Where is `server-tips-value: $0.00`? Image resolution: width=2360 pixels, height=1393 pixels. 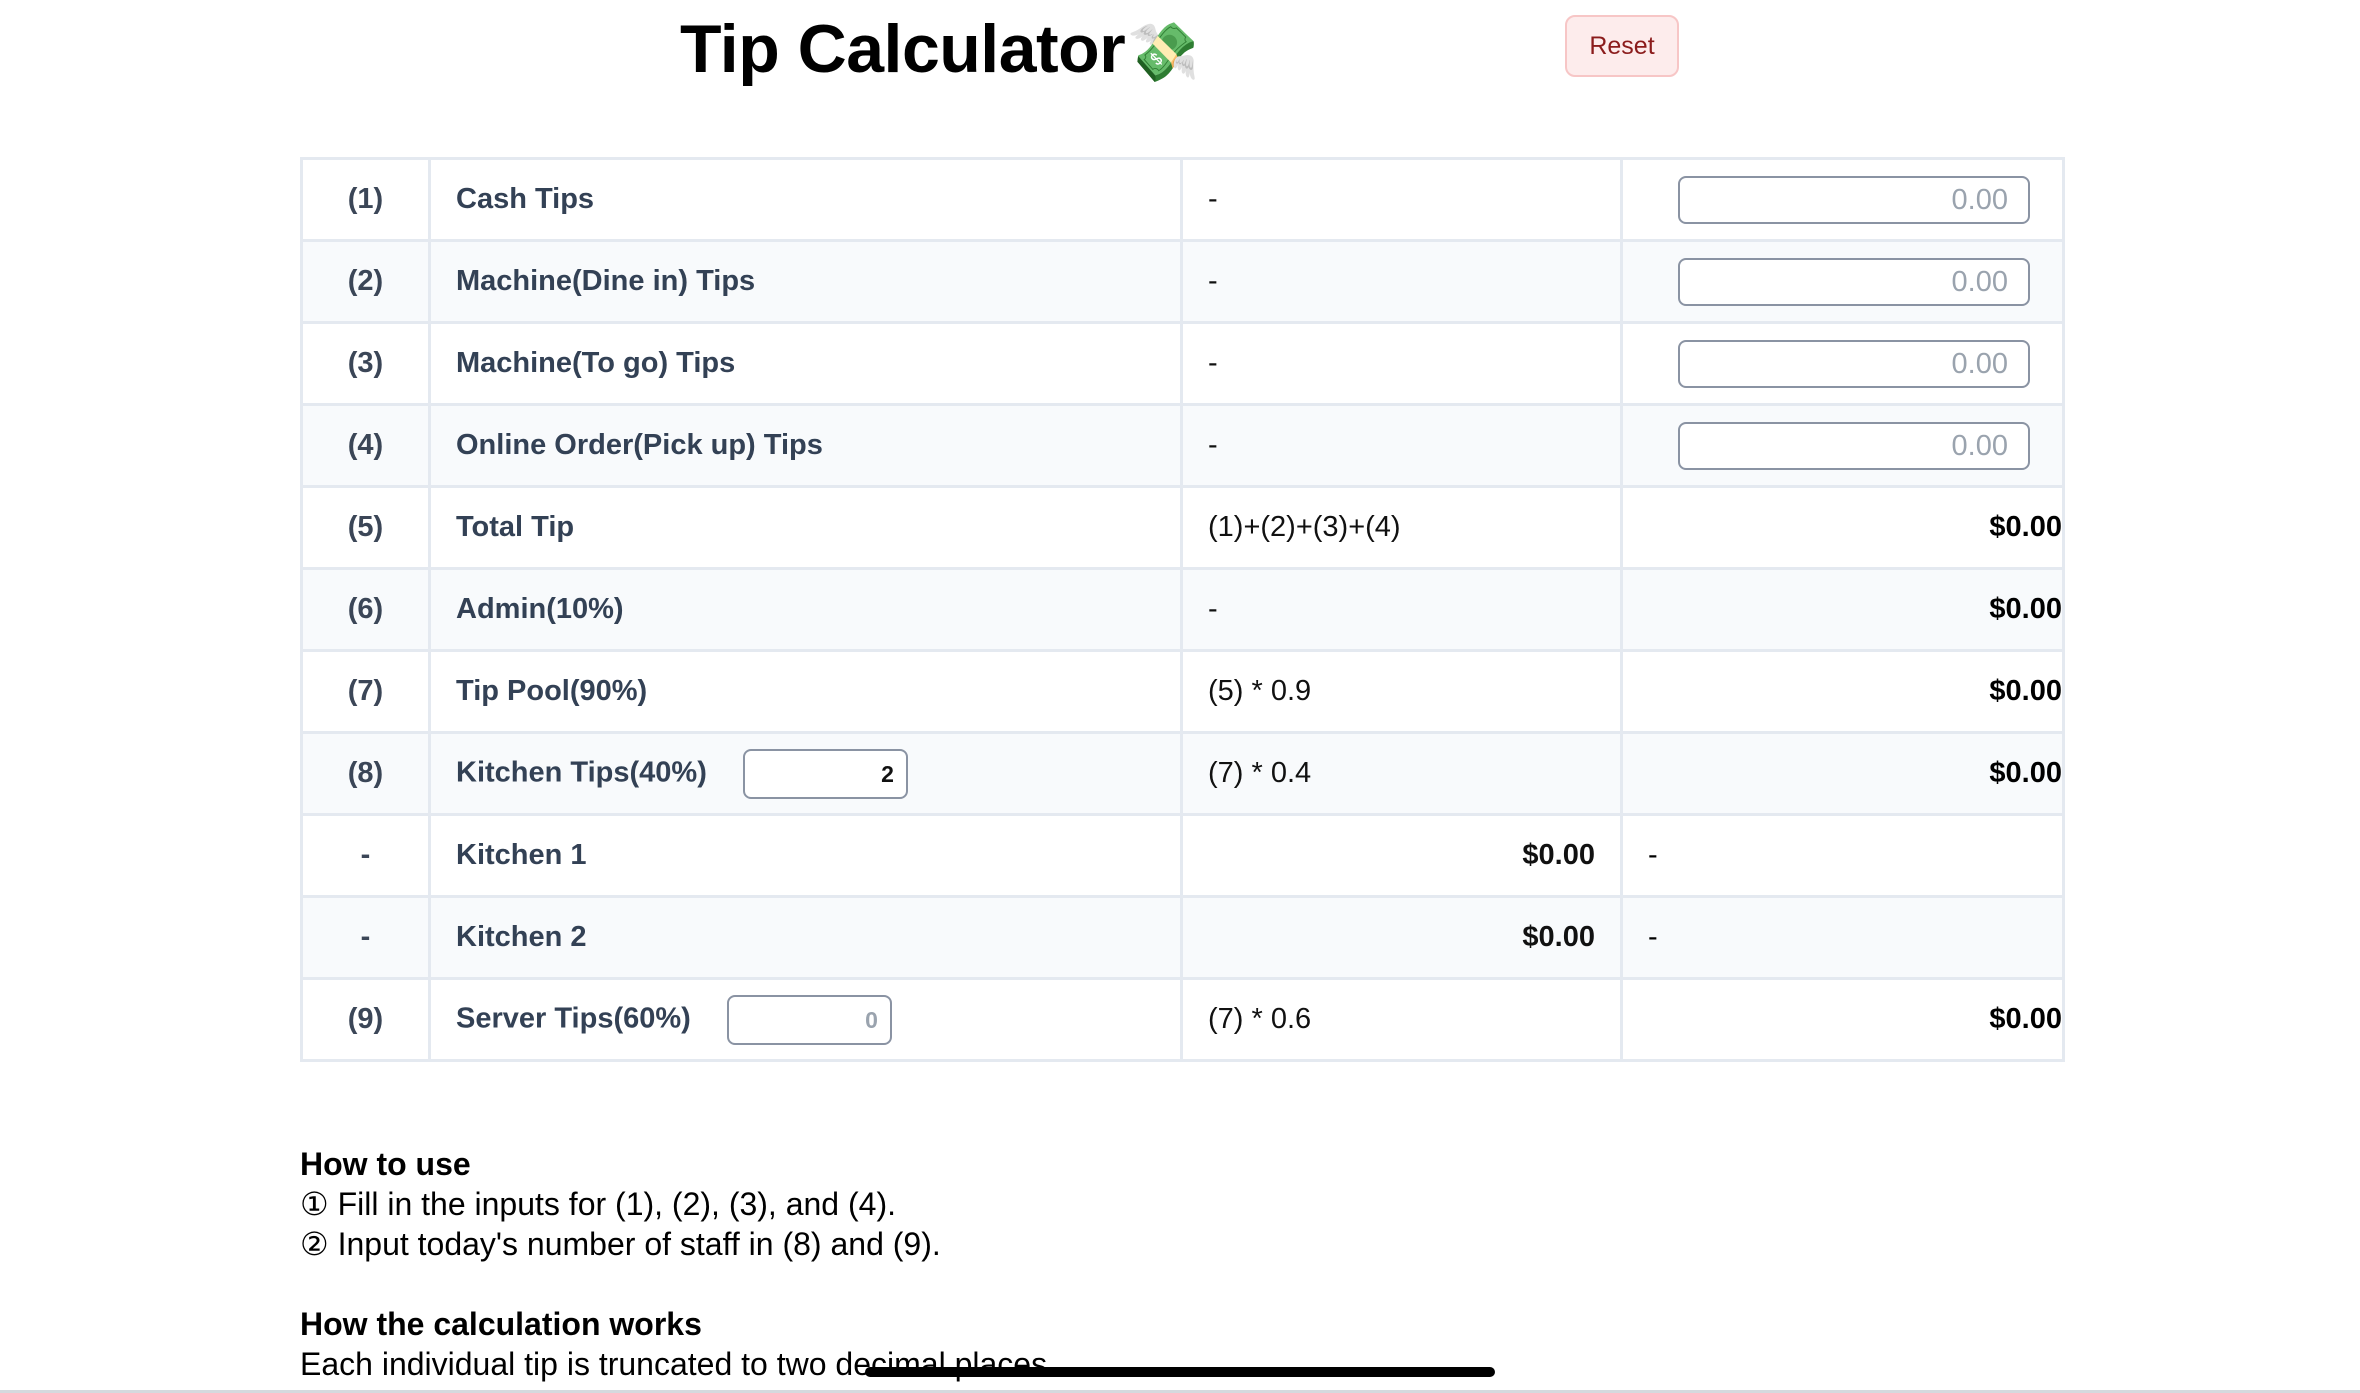 server-tips-value: $0.00 is located at coordinates (1842, 1019).